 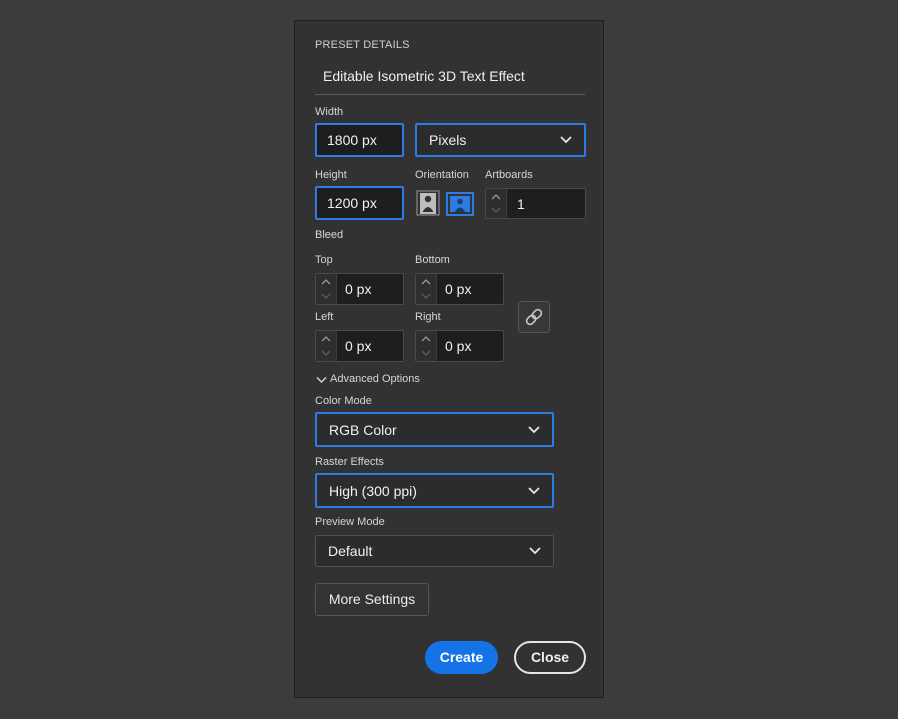 What do you see at coordinates (372, 599) in the screenshot?
I see `more-settings-button: More Settings` at bounding box center [372, 599].